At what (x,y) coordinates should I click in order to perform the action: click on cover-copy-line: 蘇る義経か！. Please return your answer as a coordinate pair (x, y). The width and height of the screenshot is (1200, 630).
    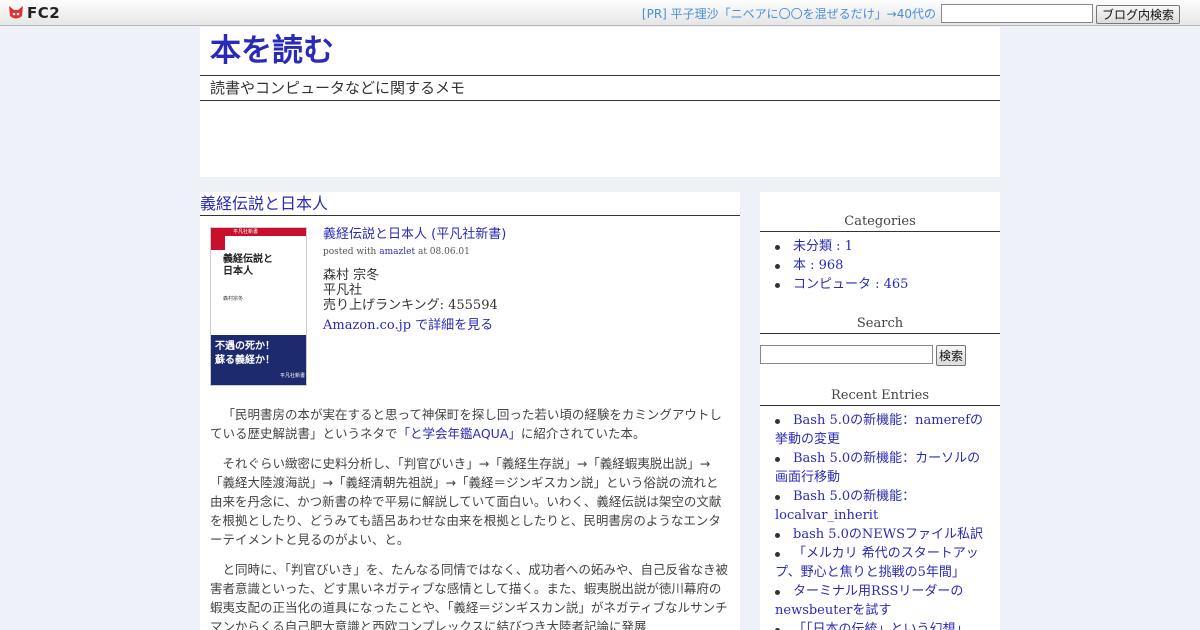
    Looking at the image, I should click on (245, 360).